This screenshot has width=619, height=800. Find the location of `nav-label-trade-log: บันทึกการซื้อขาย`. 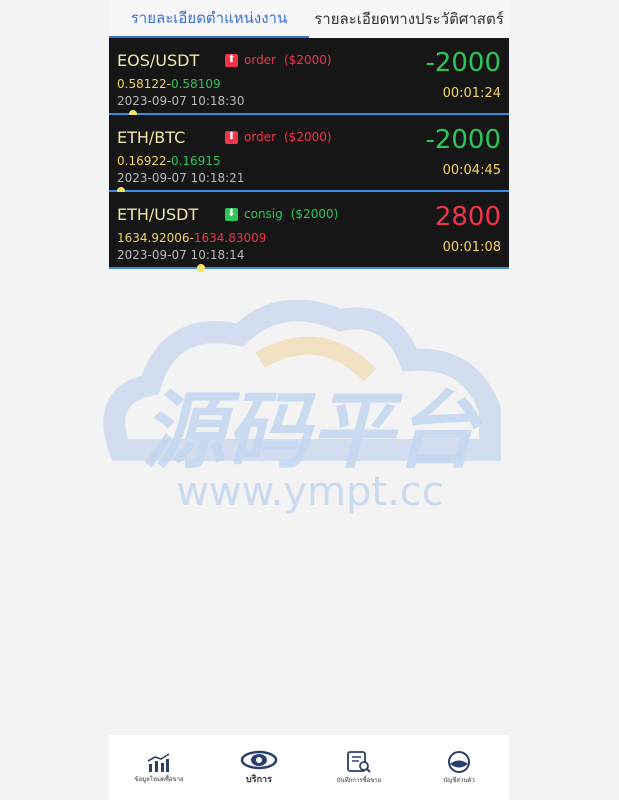

nav-label-trade-log: บันทึกการซื้อขาย is located at coordinates (359, 780).